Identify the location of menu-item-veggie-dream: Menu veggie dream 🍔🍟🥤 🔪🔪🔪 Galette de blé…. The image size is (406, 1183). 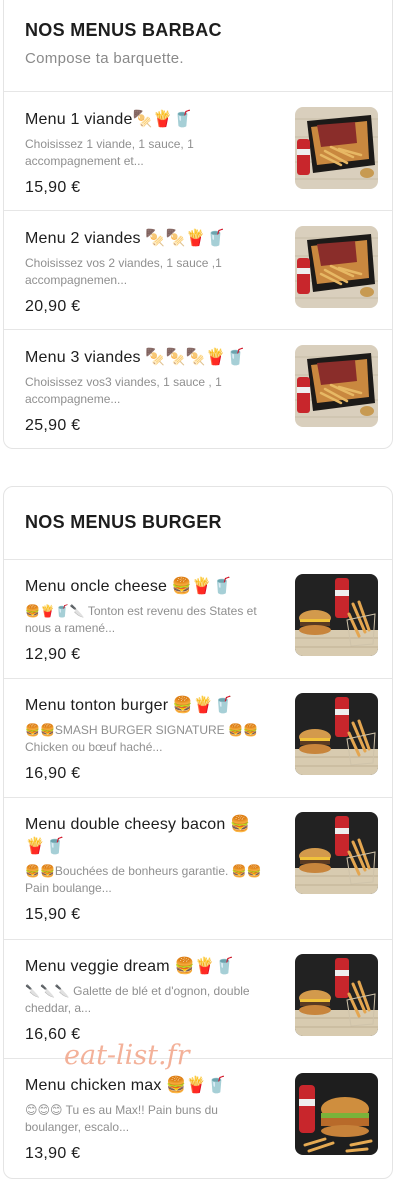
(198, 999).